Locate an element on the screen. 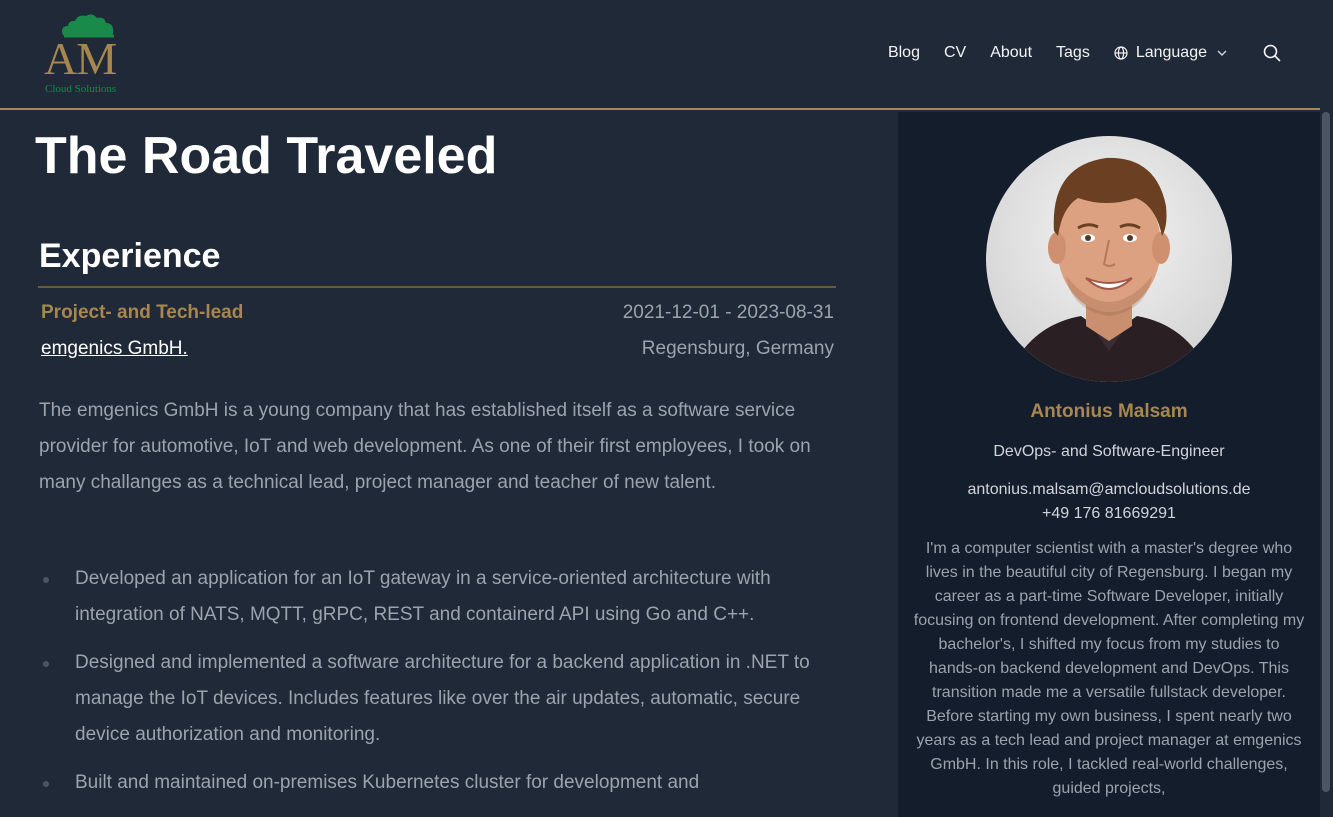 The height and width of the screenshot is (817, 1333). language-selector: Language is located at coordinates (1174, 53).